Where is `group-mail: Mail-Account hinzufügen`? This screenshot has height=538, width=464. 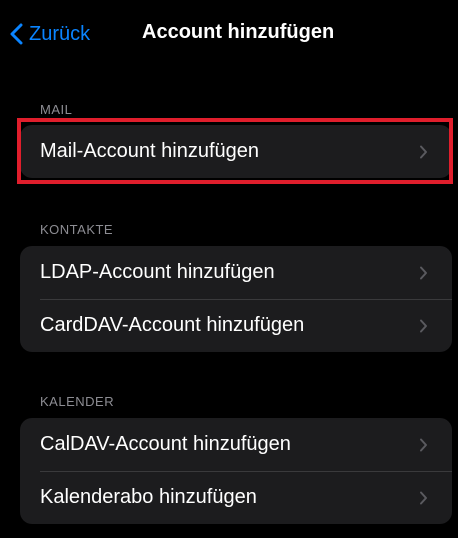
group-mail: Mail-Account hinzufügen is located at coordinates (236, 151).